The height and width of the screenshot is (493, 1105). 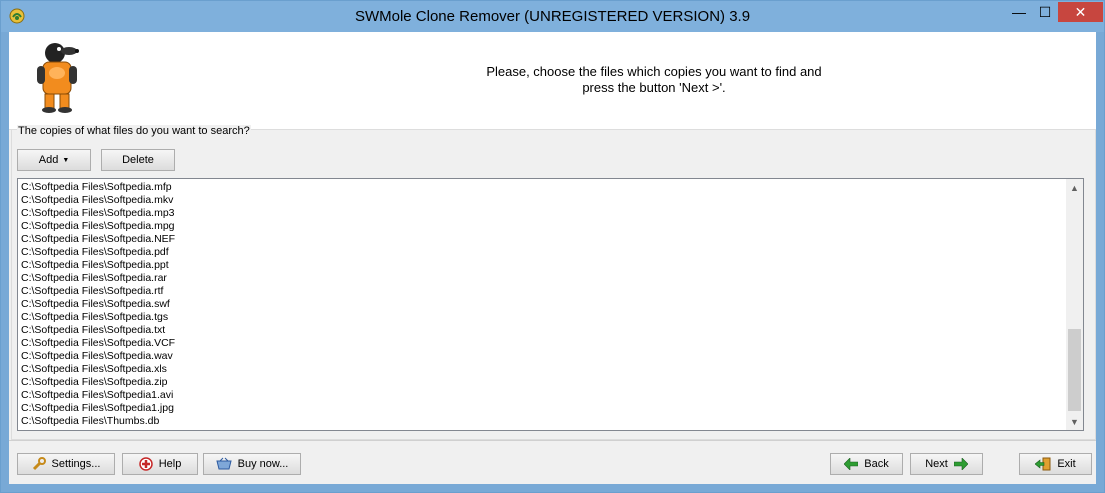 I want to click on list-item: C:\Softpedia Files\Softpedia.rtf, so click(x=543, y=291).